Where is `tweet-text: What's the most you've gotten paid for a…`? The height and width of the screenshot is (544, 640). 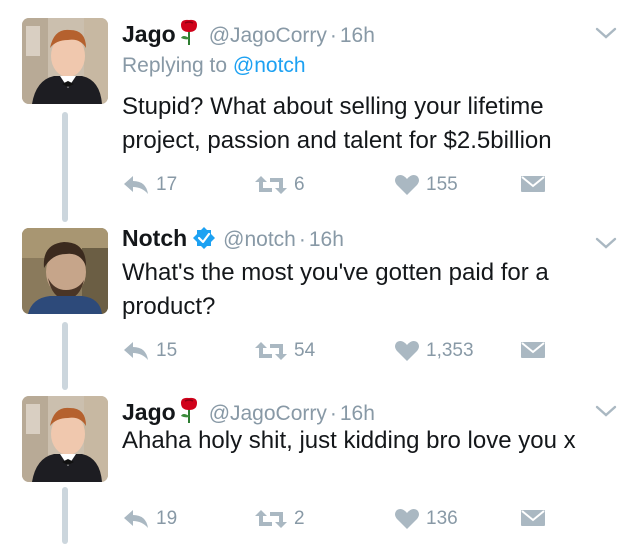
tweet-text: What's the most you've gotten paid for a… is located at coordinates (335, 289).